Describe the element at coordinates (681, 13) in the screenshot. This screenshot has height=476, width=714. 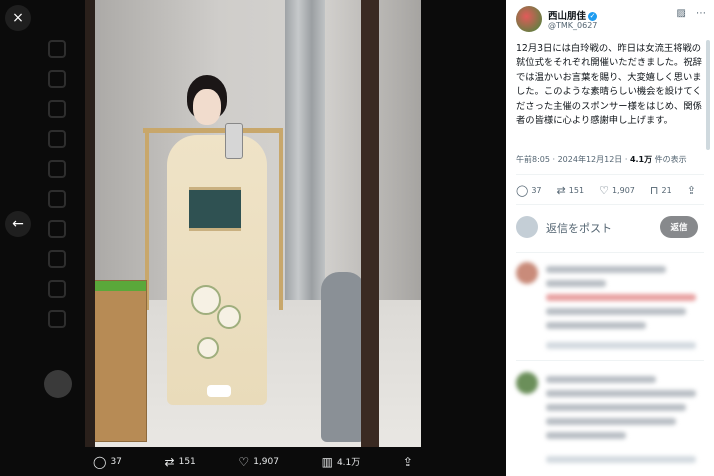
I see `grok-explain-icon: ▨` at that location.